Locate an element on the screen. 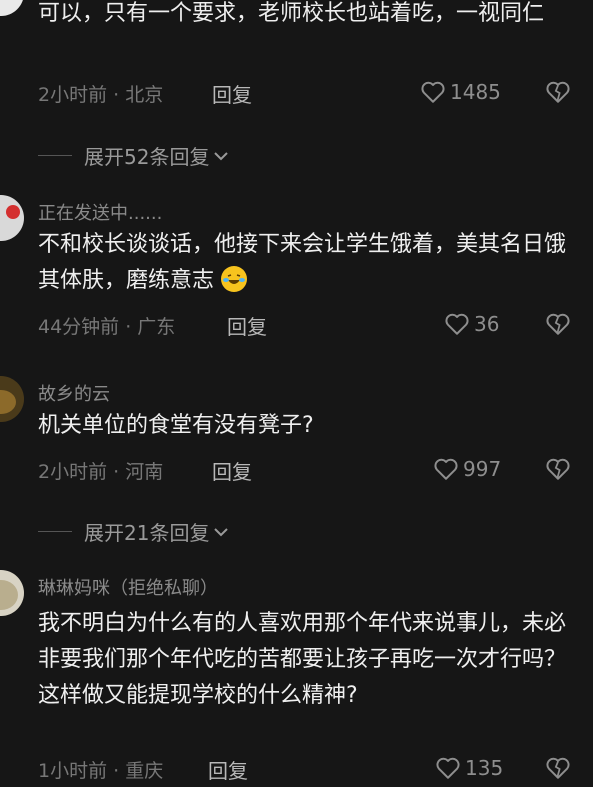 The image size is (593, 787). like-button: 36 is located at coordinates (471, 324).